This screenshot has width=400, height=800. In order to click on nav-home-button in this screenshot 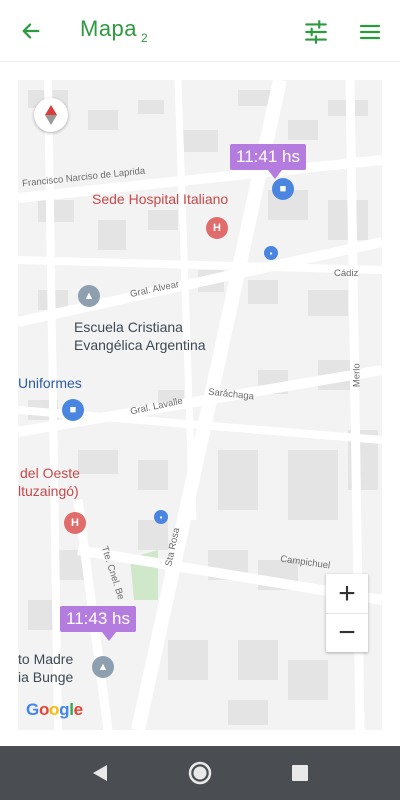, I will do `click(200, 773)`.